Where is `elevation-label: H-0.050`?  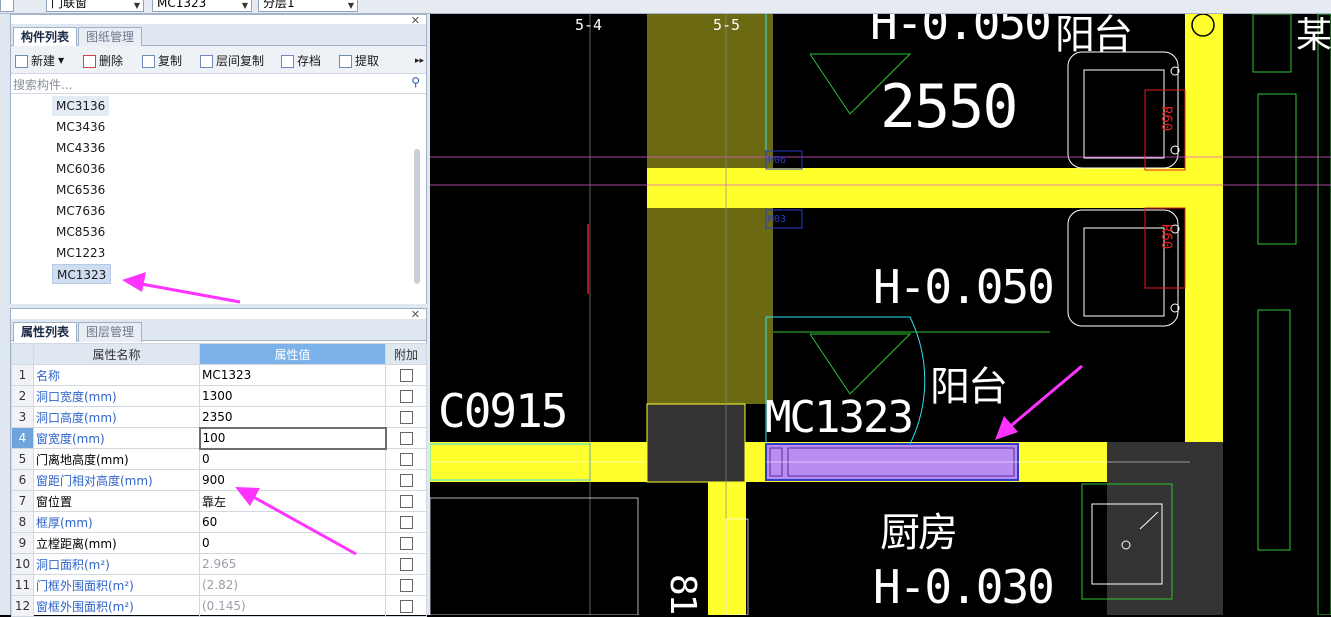
elevation-label: H-0.050 is located at coordinates (964, 287).